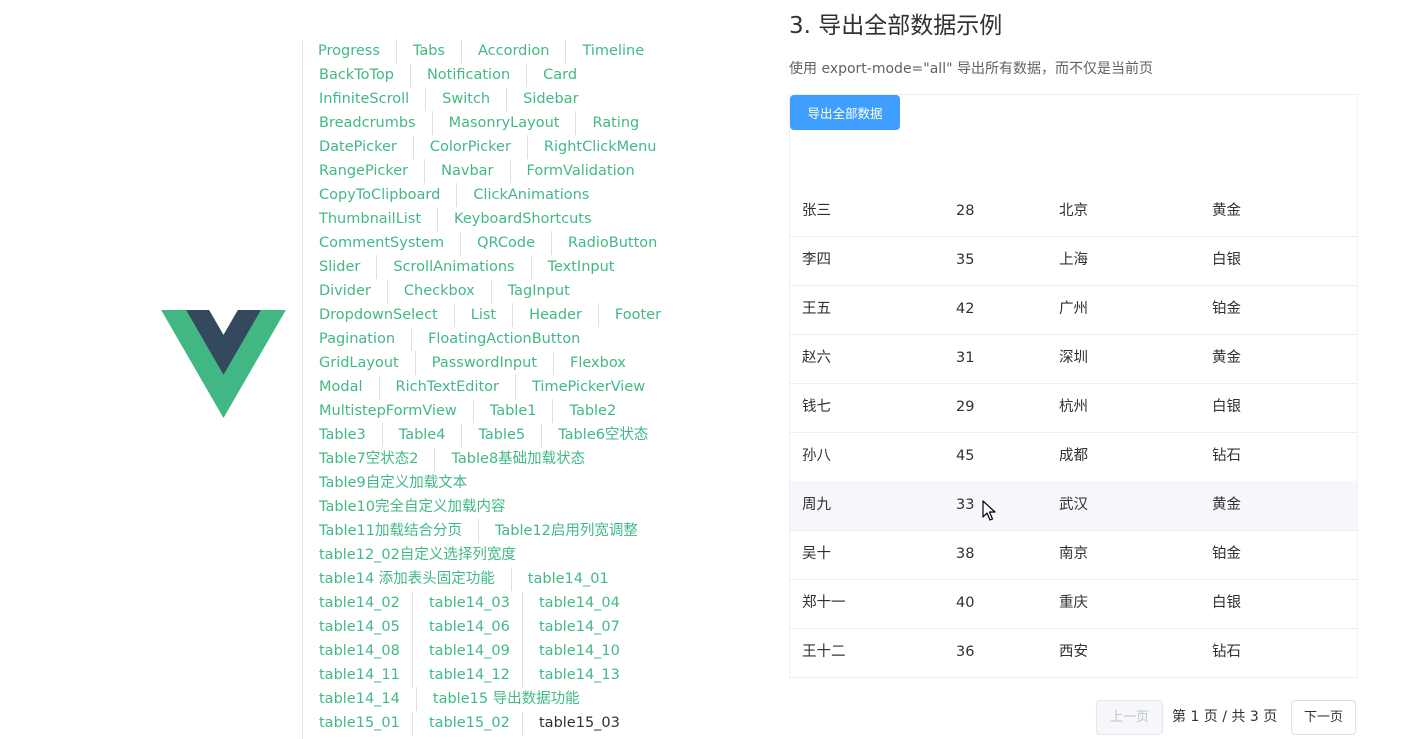 This screenshot has width=1422, height=739. I want to click on nav-link: BackToTop, so click(357, 75).